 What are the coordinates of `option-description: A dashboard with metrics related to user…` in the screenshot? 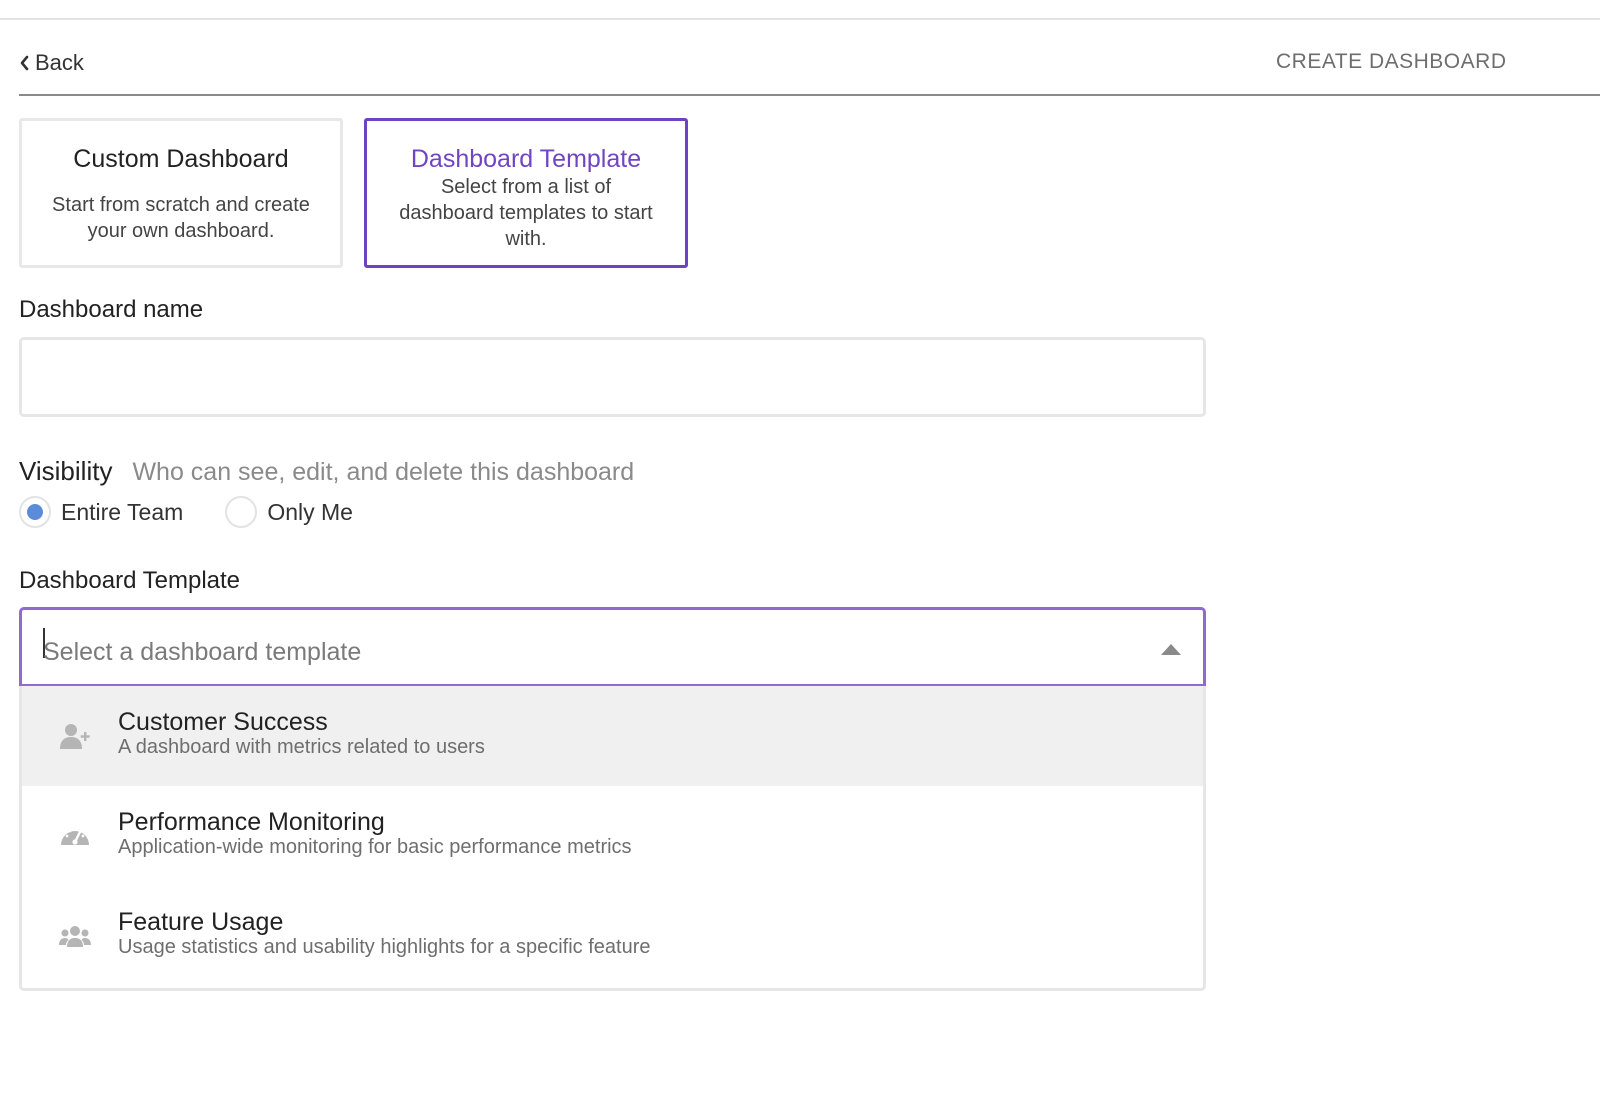 It's located at (301, 747).